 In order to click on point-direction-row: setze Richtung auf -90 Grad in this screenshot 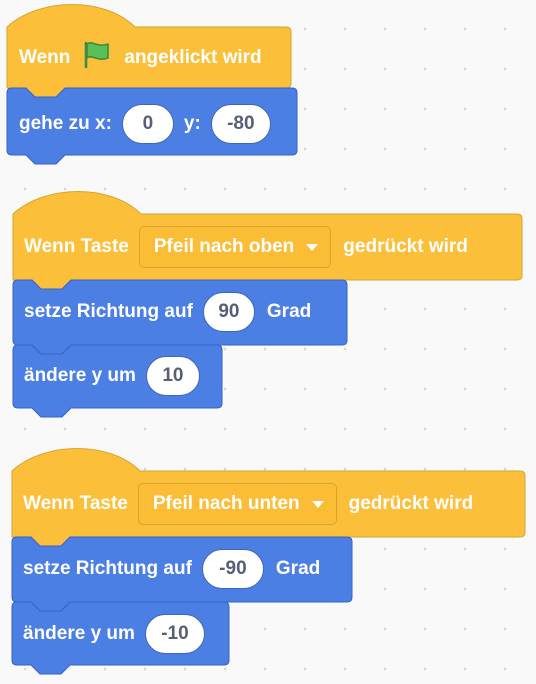, I will do `click(171, 569)`.